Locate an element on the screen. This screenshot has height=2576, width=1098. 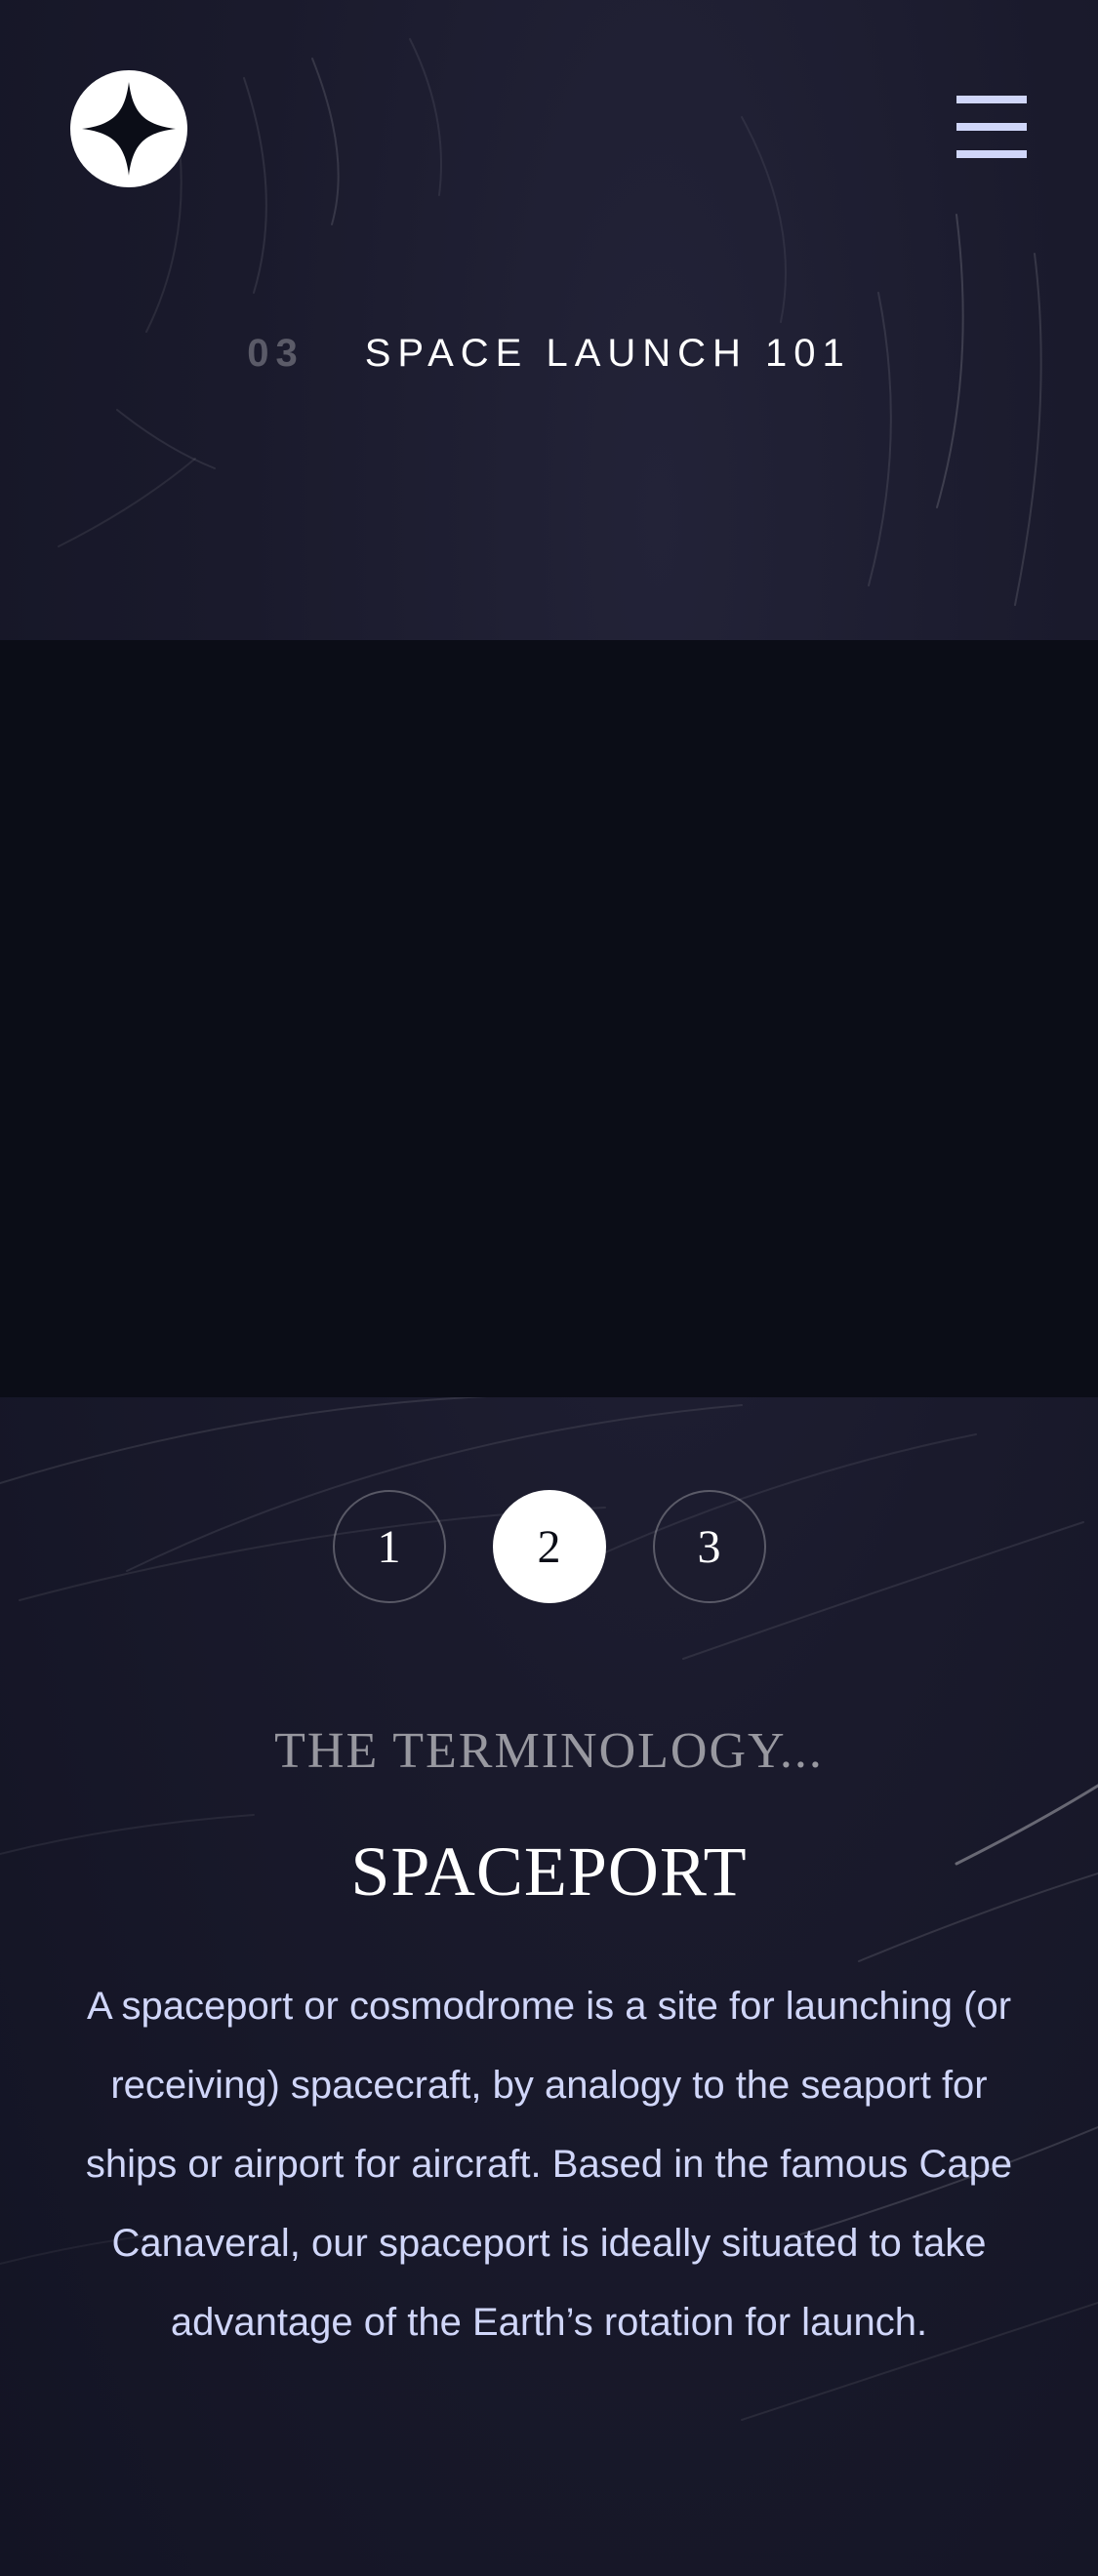
hamburger-menu-icon is located at coordinates (992, 128).